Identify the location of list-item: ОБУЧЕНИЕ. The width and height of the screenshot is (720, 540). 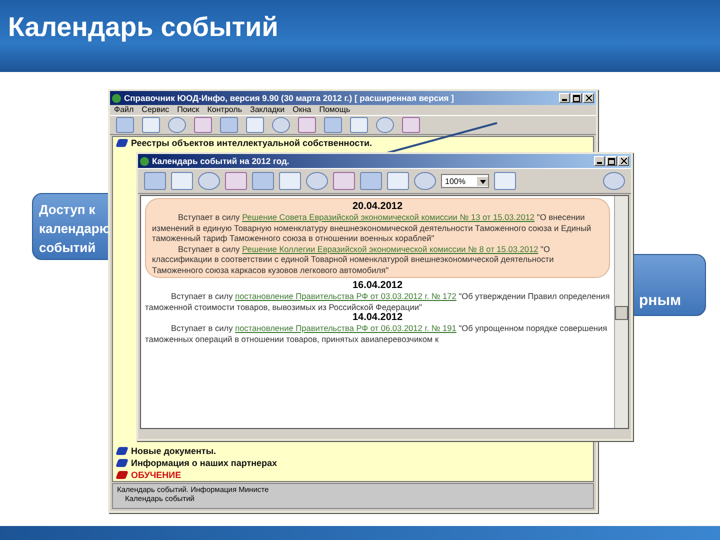
(156, 475).